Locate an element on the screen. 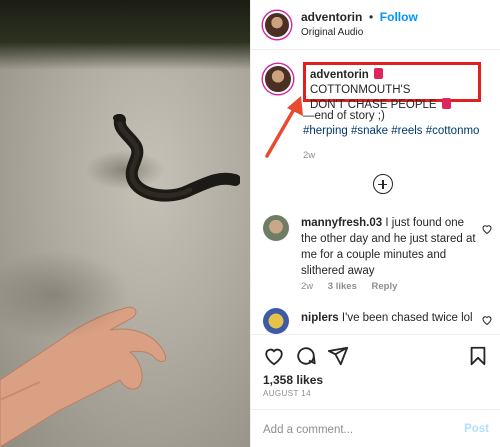  snake-image is located at coordinates (176, 158).